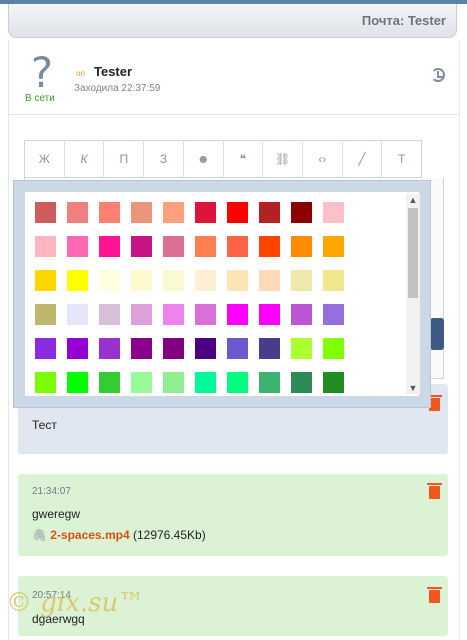 The image size is (467, 640). I want to click on scroll-thumb, so click(413, 253).